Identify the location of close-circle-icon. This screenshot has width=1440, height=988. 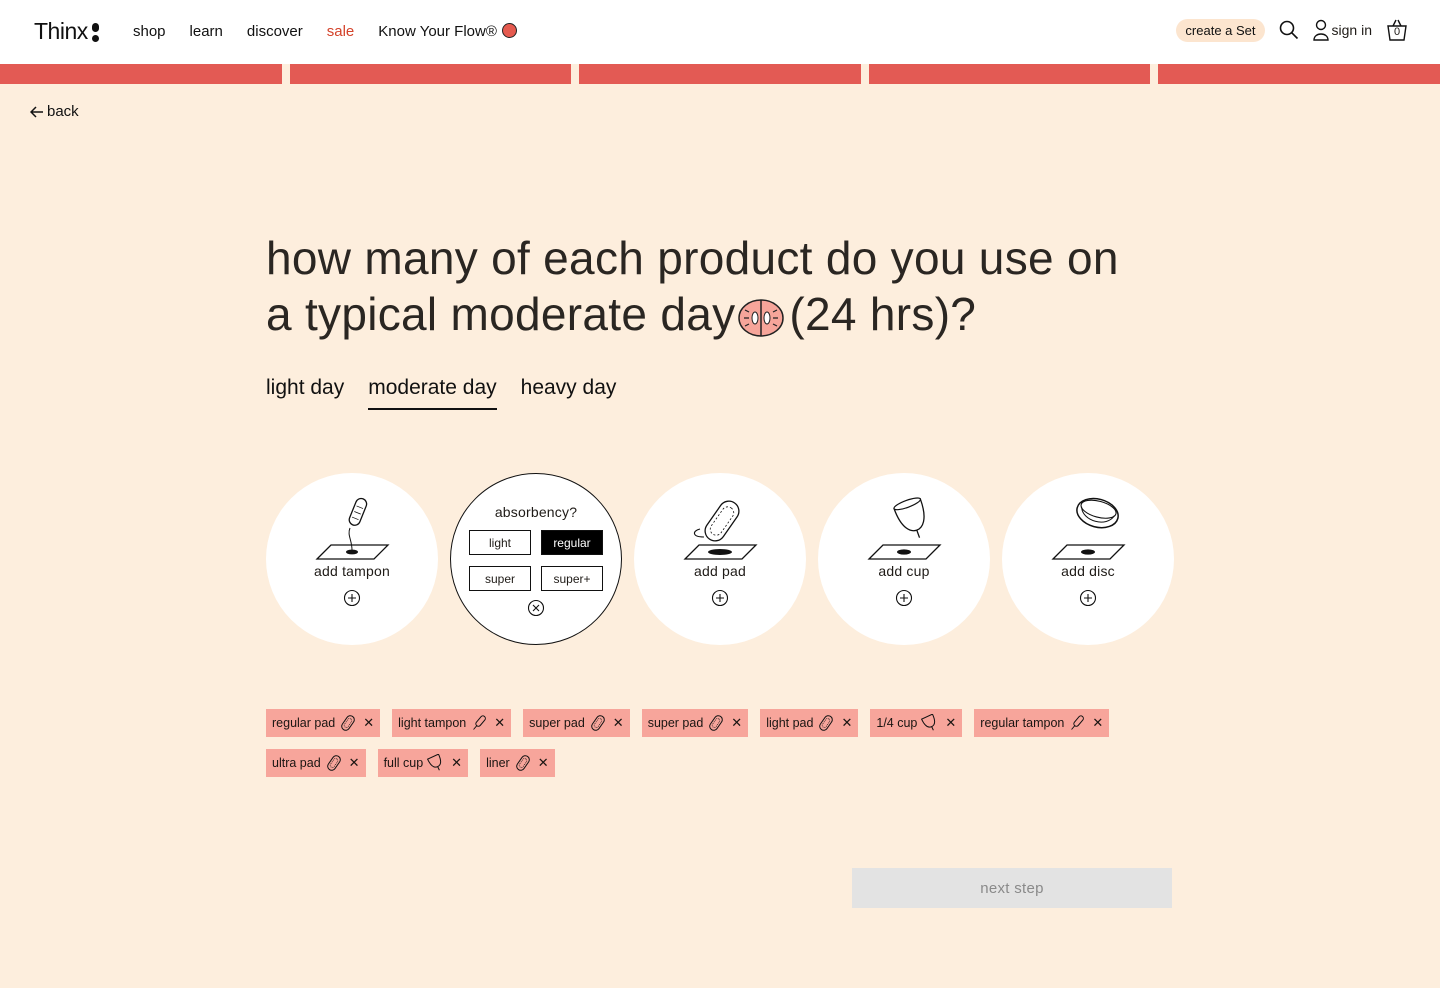
(536, 608).